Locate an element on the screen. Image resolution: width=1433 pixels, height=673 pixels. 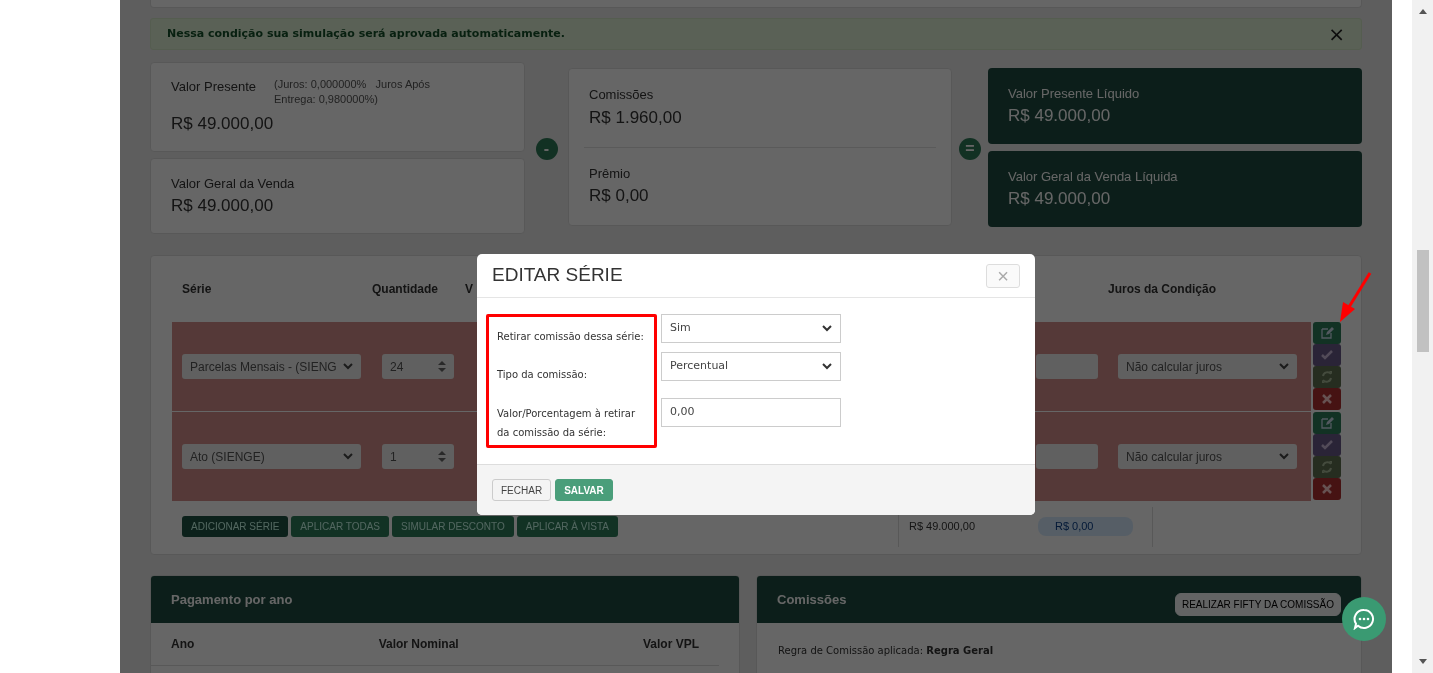
input-field: 0,00 is located at coordinates (751, 413).